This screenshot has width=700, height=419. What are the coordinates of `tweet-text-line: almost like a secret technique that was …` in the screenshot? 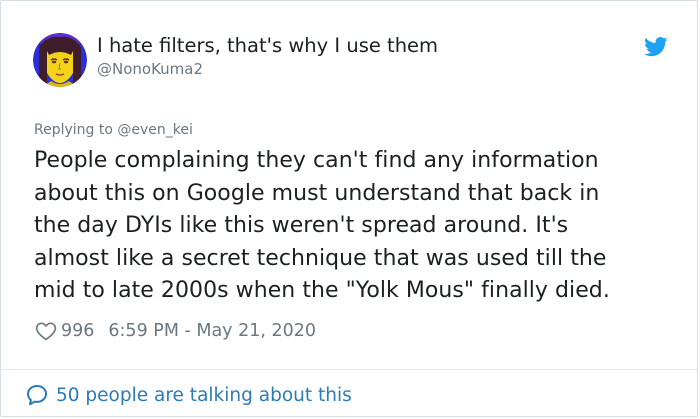 It's located at (320, 258).